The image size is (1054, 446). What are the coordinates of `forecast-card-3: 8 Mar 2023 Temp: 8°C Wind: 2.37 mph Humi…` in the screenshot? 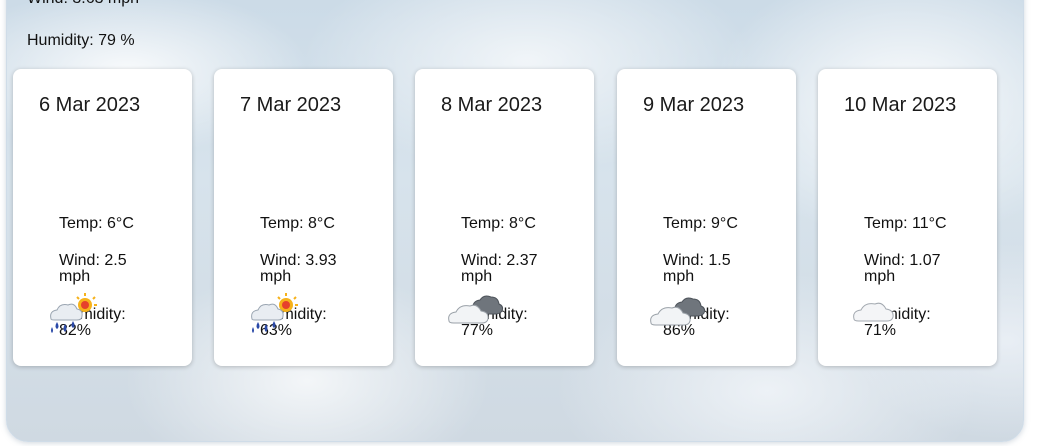 It's located at (504, 217).